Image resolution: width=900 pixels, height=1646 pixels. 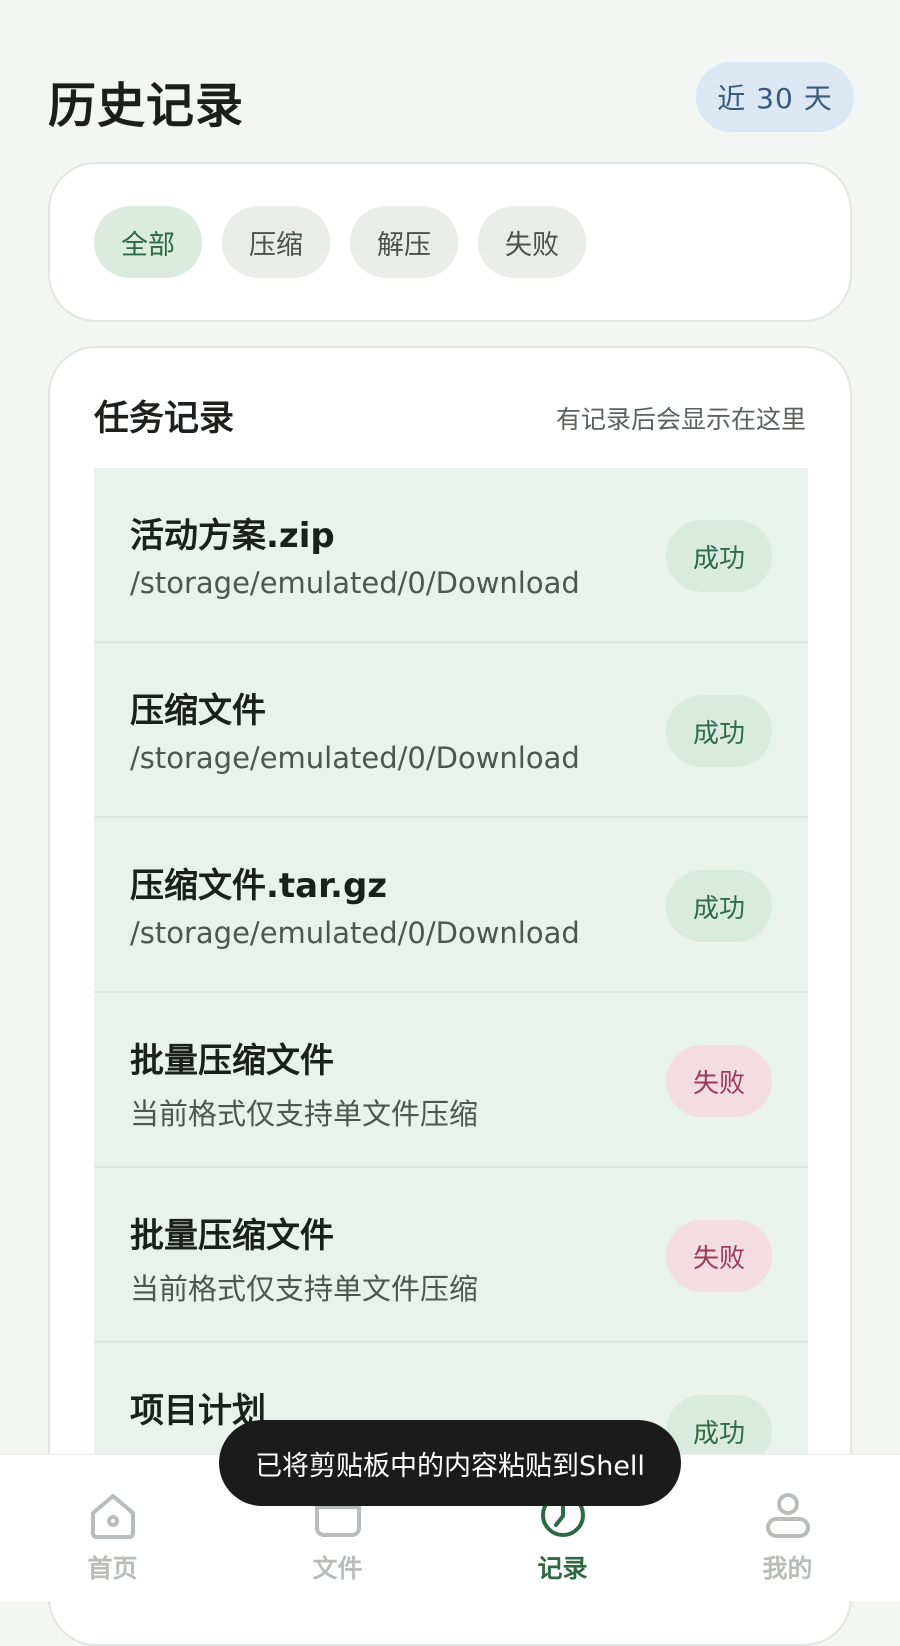 I want to click on nav-item-profile: 我的, so click(x=787, y=1528).